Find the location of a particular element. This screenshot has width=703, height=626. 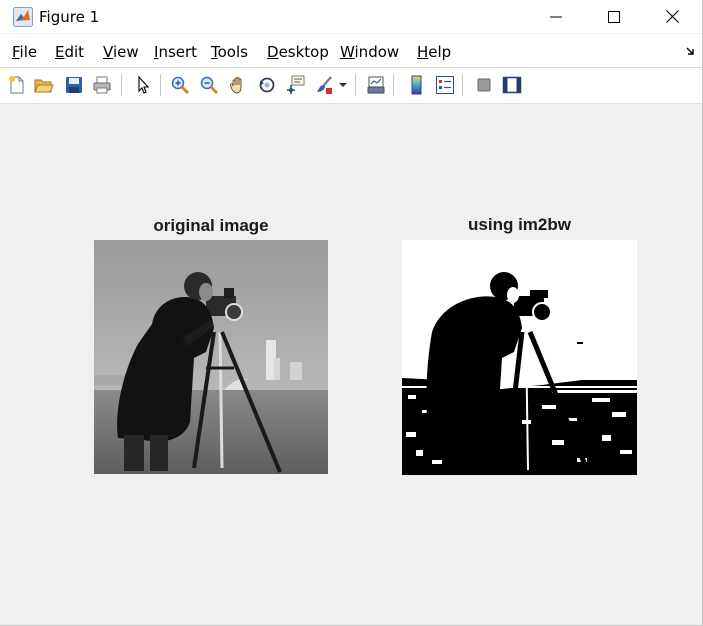

insert-colorbar-icon is located at coordinates (416, 85).